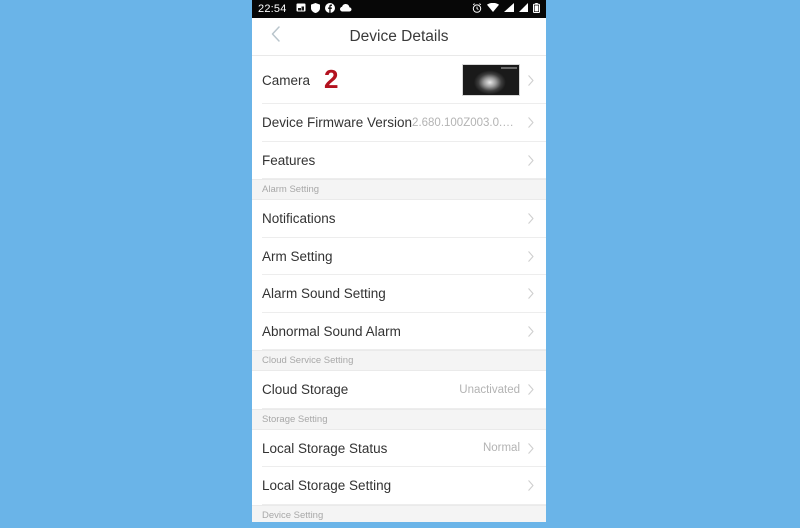 Image resolution: width=800 pixels, height=528 pixels. Describe the element at coordinates (331, 331) in the screenshot. I see `list-item-label: Abnormal Sound Alarm` at that location.